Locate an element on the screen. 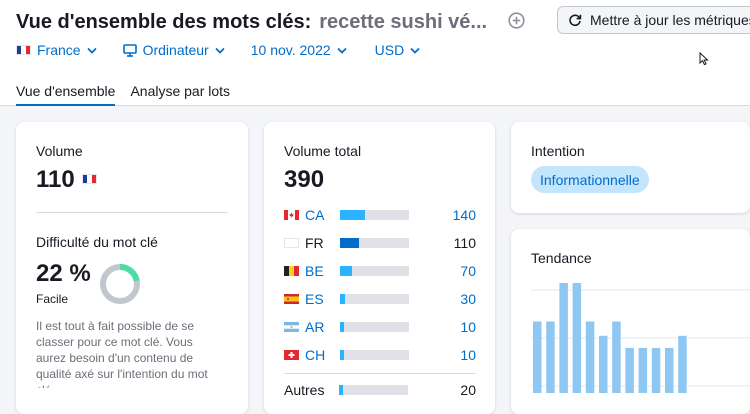 The width and height of the screenshot is (750, 414). update-metrics-label: Mettre à jour les métriques is located at coordinates (670, 20).